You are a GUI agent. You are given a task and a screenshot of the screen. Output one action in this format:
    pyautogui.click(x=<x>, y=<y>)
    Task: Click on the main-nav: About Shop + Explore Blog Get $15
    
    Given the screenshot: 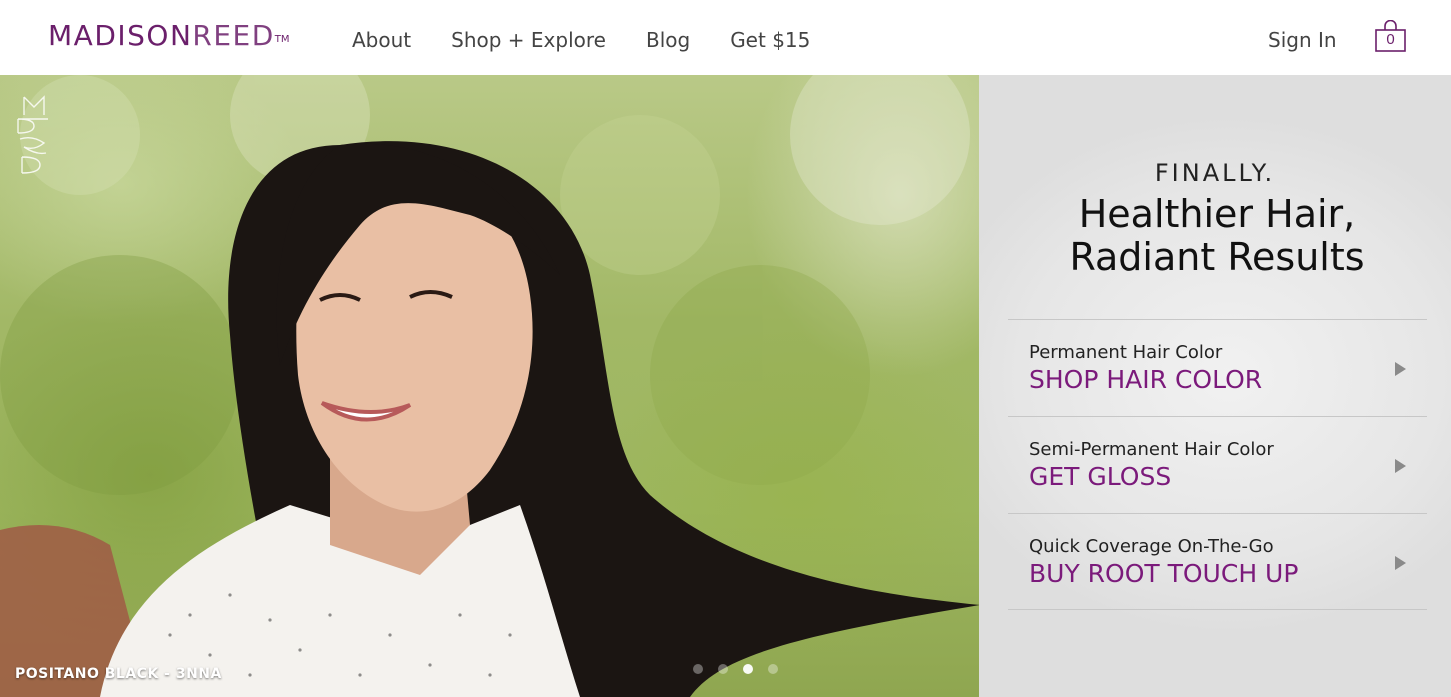 What is the action you would take?
    pyautogui.click(x=601, y=40)
    